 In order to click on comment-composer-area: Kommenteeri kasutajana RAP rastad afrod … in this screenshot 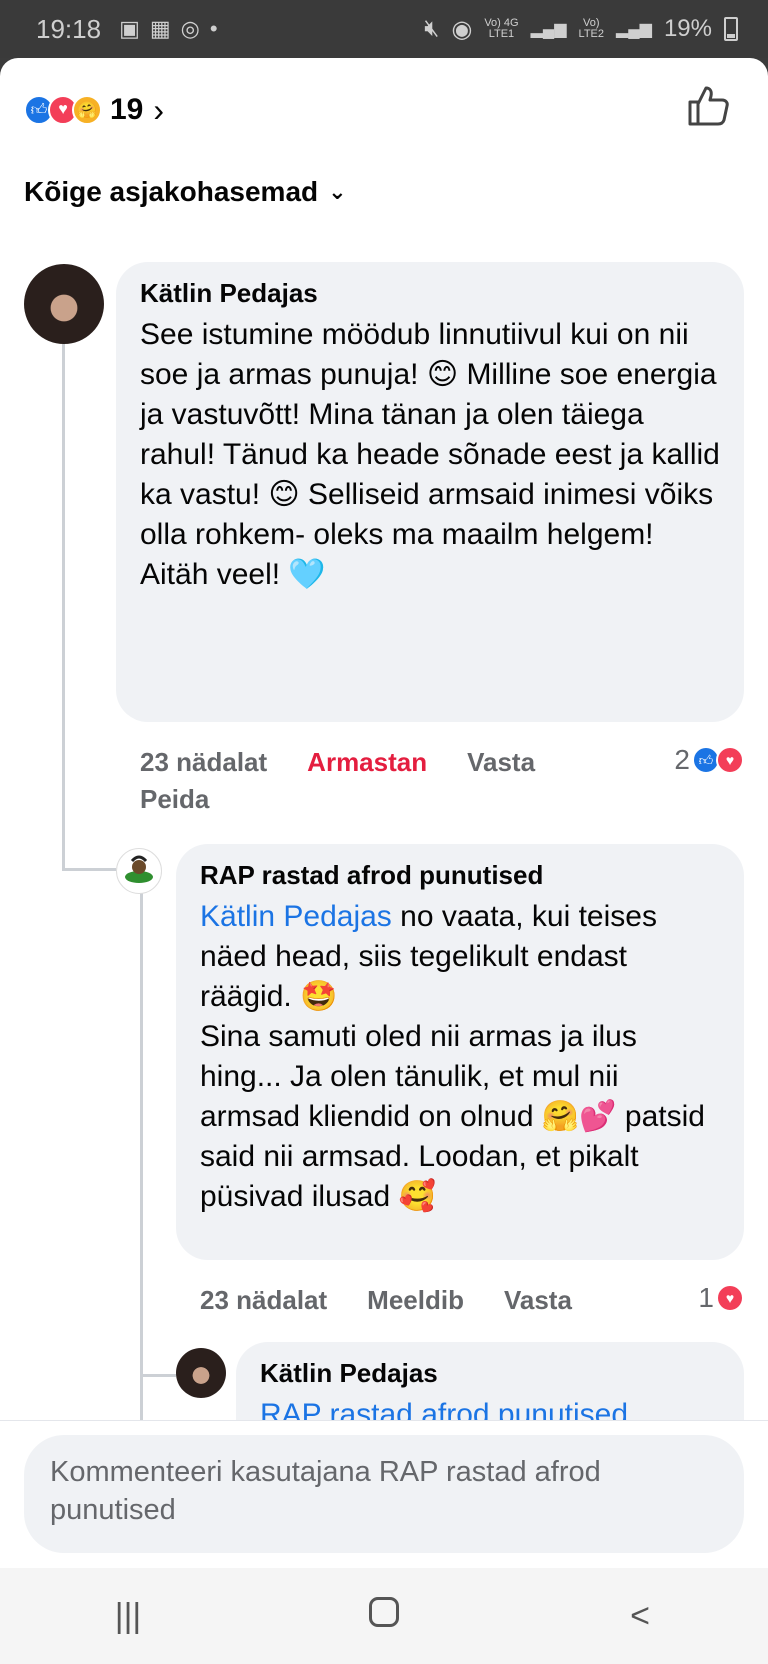, I will do `click(384, 1494)`.